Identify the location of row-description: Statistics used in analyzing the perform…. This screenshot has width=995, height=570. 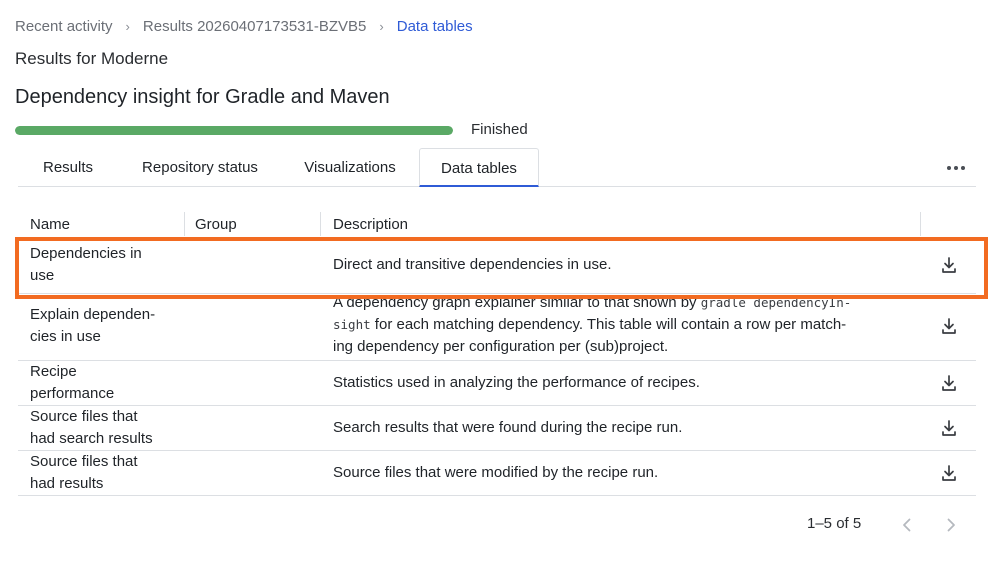
(516, 382).